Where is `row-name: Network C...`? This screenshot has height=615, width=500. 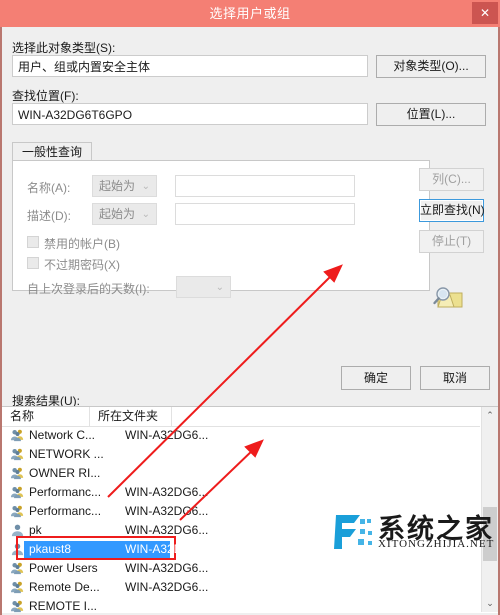 row-name: Network C... is located at coordinates (62, 435).